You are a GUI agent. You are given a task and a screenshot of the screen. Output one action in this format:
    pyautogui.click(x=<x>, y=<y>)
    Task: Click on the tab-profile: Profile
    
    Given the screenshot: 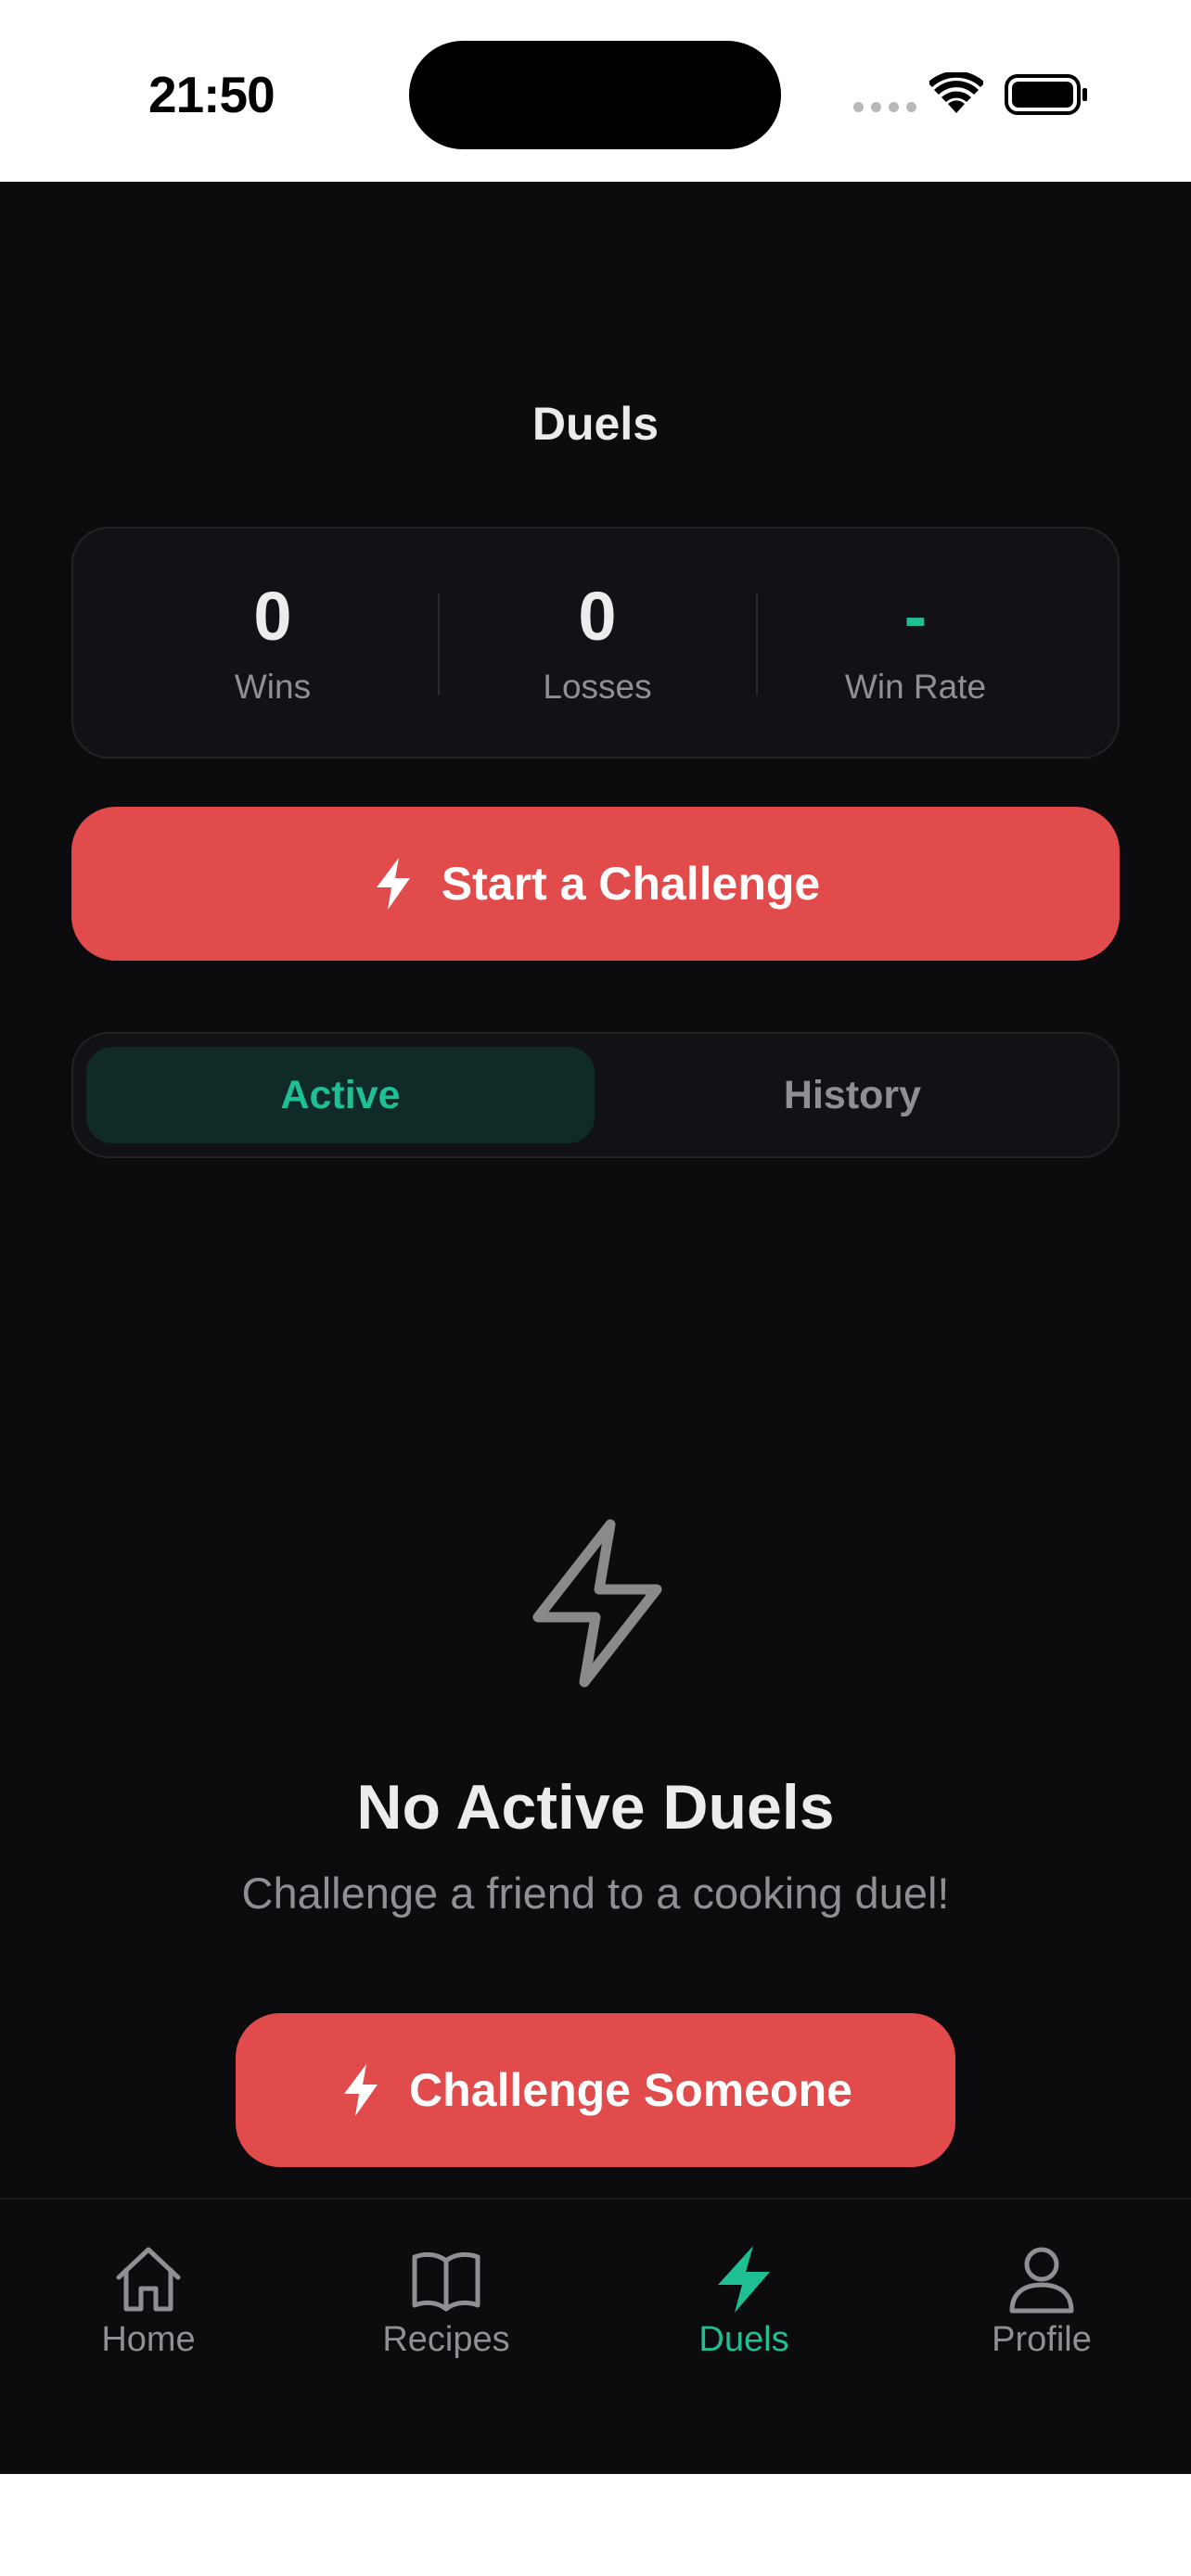 What is the action you would take?
    pyautogui.click(x=1041, y=2302)
    